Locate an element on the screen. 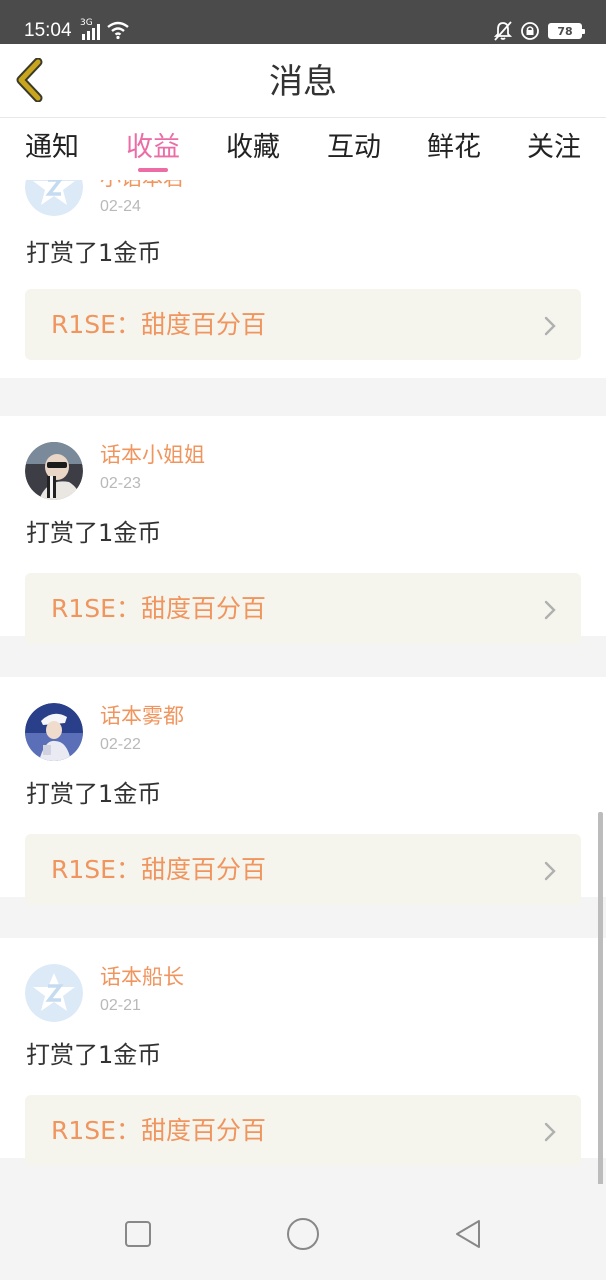  reward-date: 02-22 is located at coordinates (120, 744).